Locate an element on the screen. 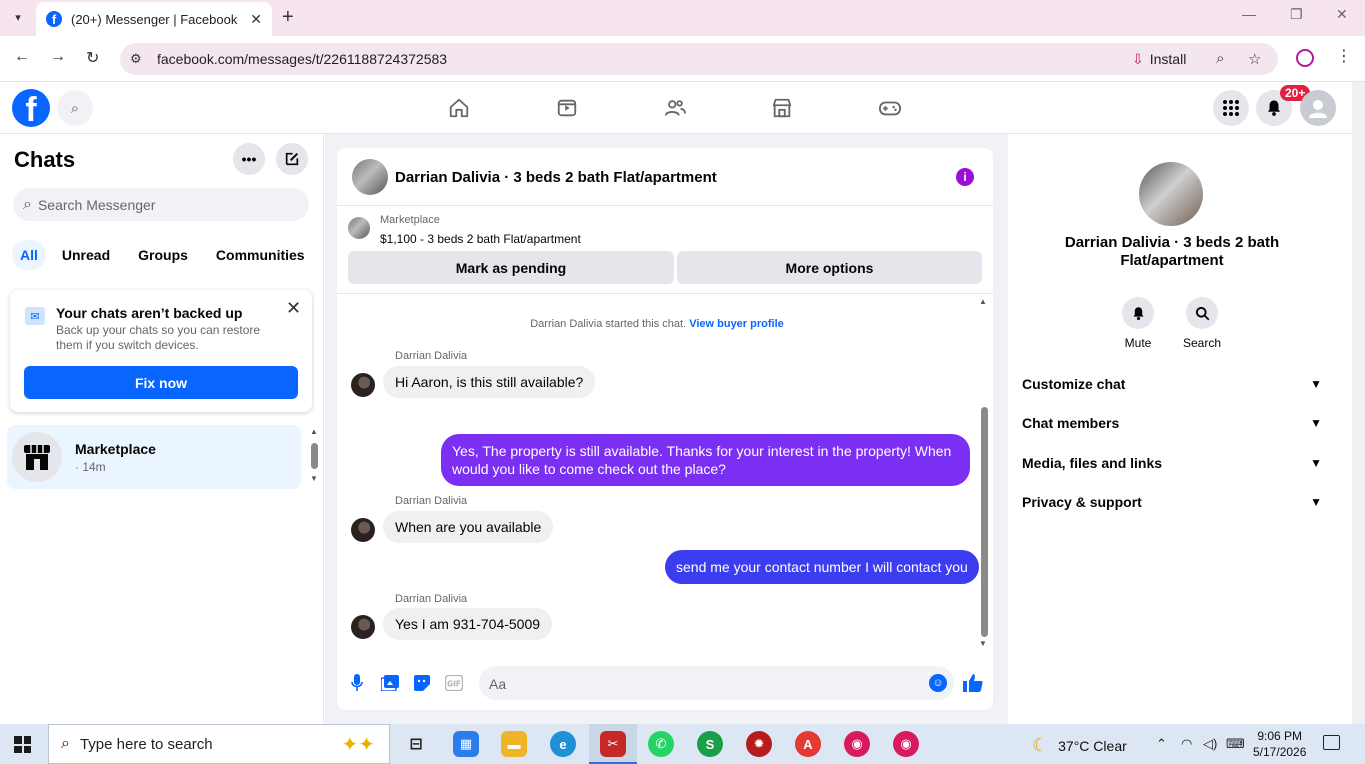  forward-icon: → is located at coordinates (58, 57).